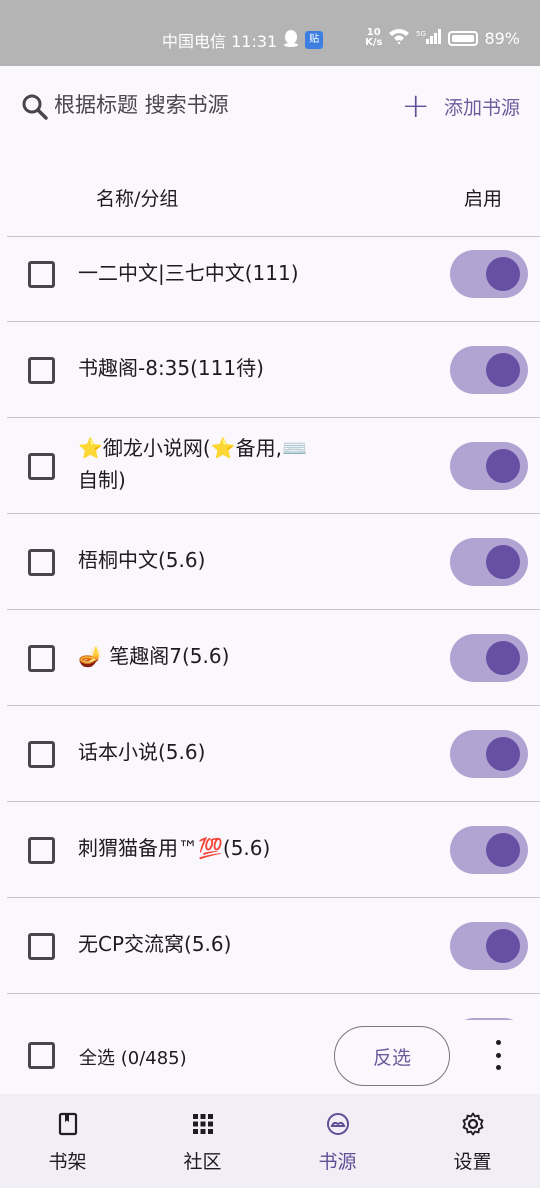  Describe the element at coordinates (374, 42) in the screenshot. I see `net-speed-unit: K/s` at that location.